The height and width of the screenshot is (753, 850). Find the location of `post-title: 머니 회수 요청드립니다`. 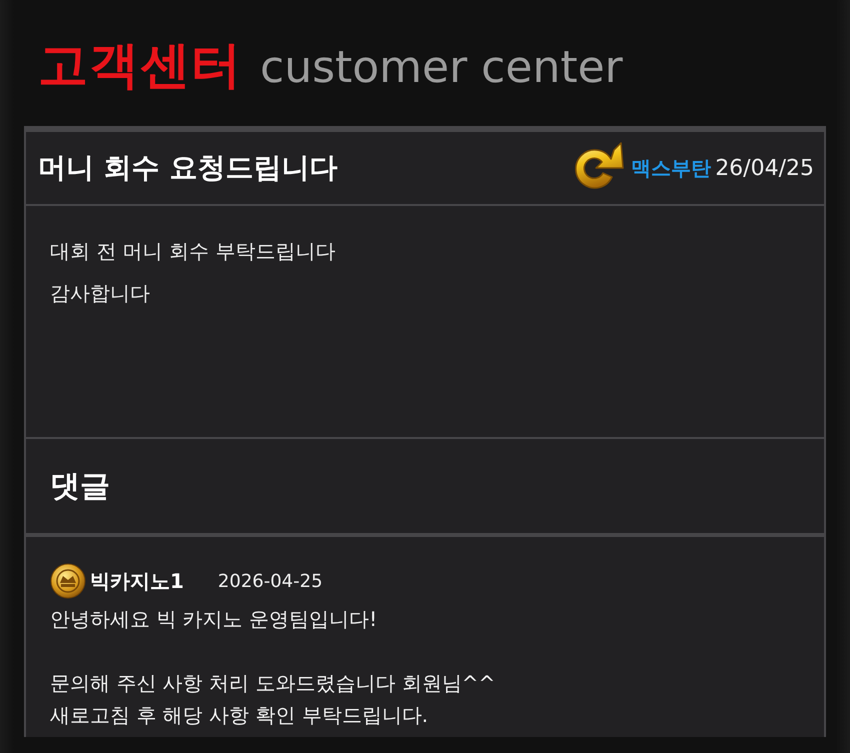

post-title: 머니 회수 요청드립니다 is located at coordinates (188, 168).